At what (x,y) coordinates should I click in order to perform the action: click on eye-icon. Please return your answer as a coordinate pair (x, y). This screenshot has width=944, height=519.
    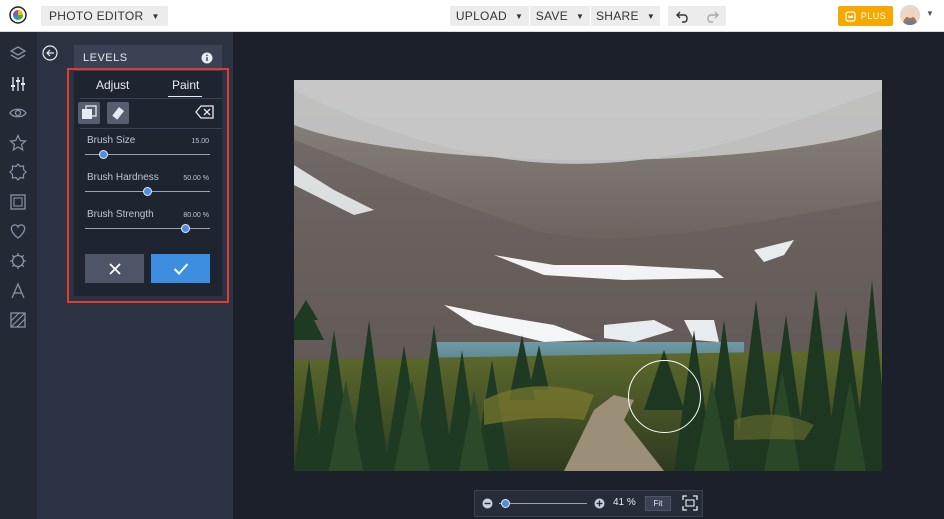
    Looking at the image, I should click on (18, 113).